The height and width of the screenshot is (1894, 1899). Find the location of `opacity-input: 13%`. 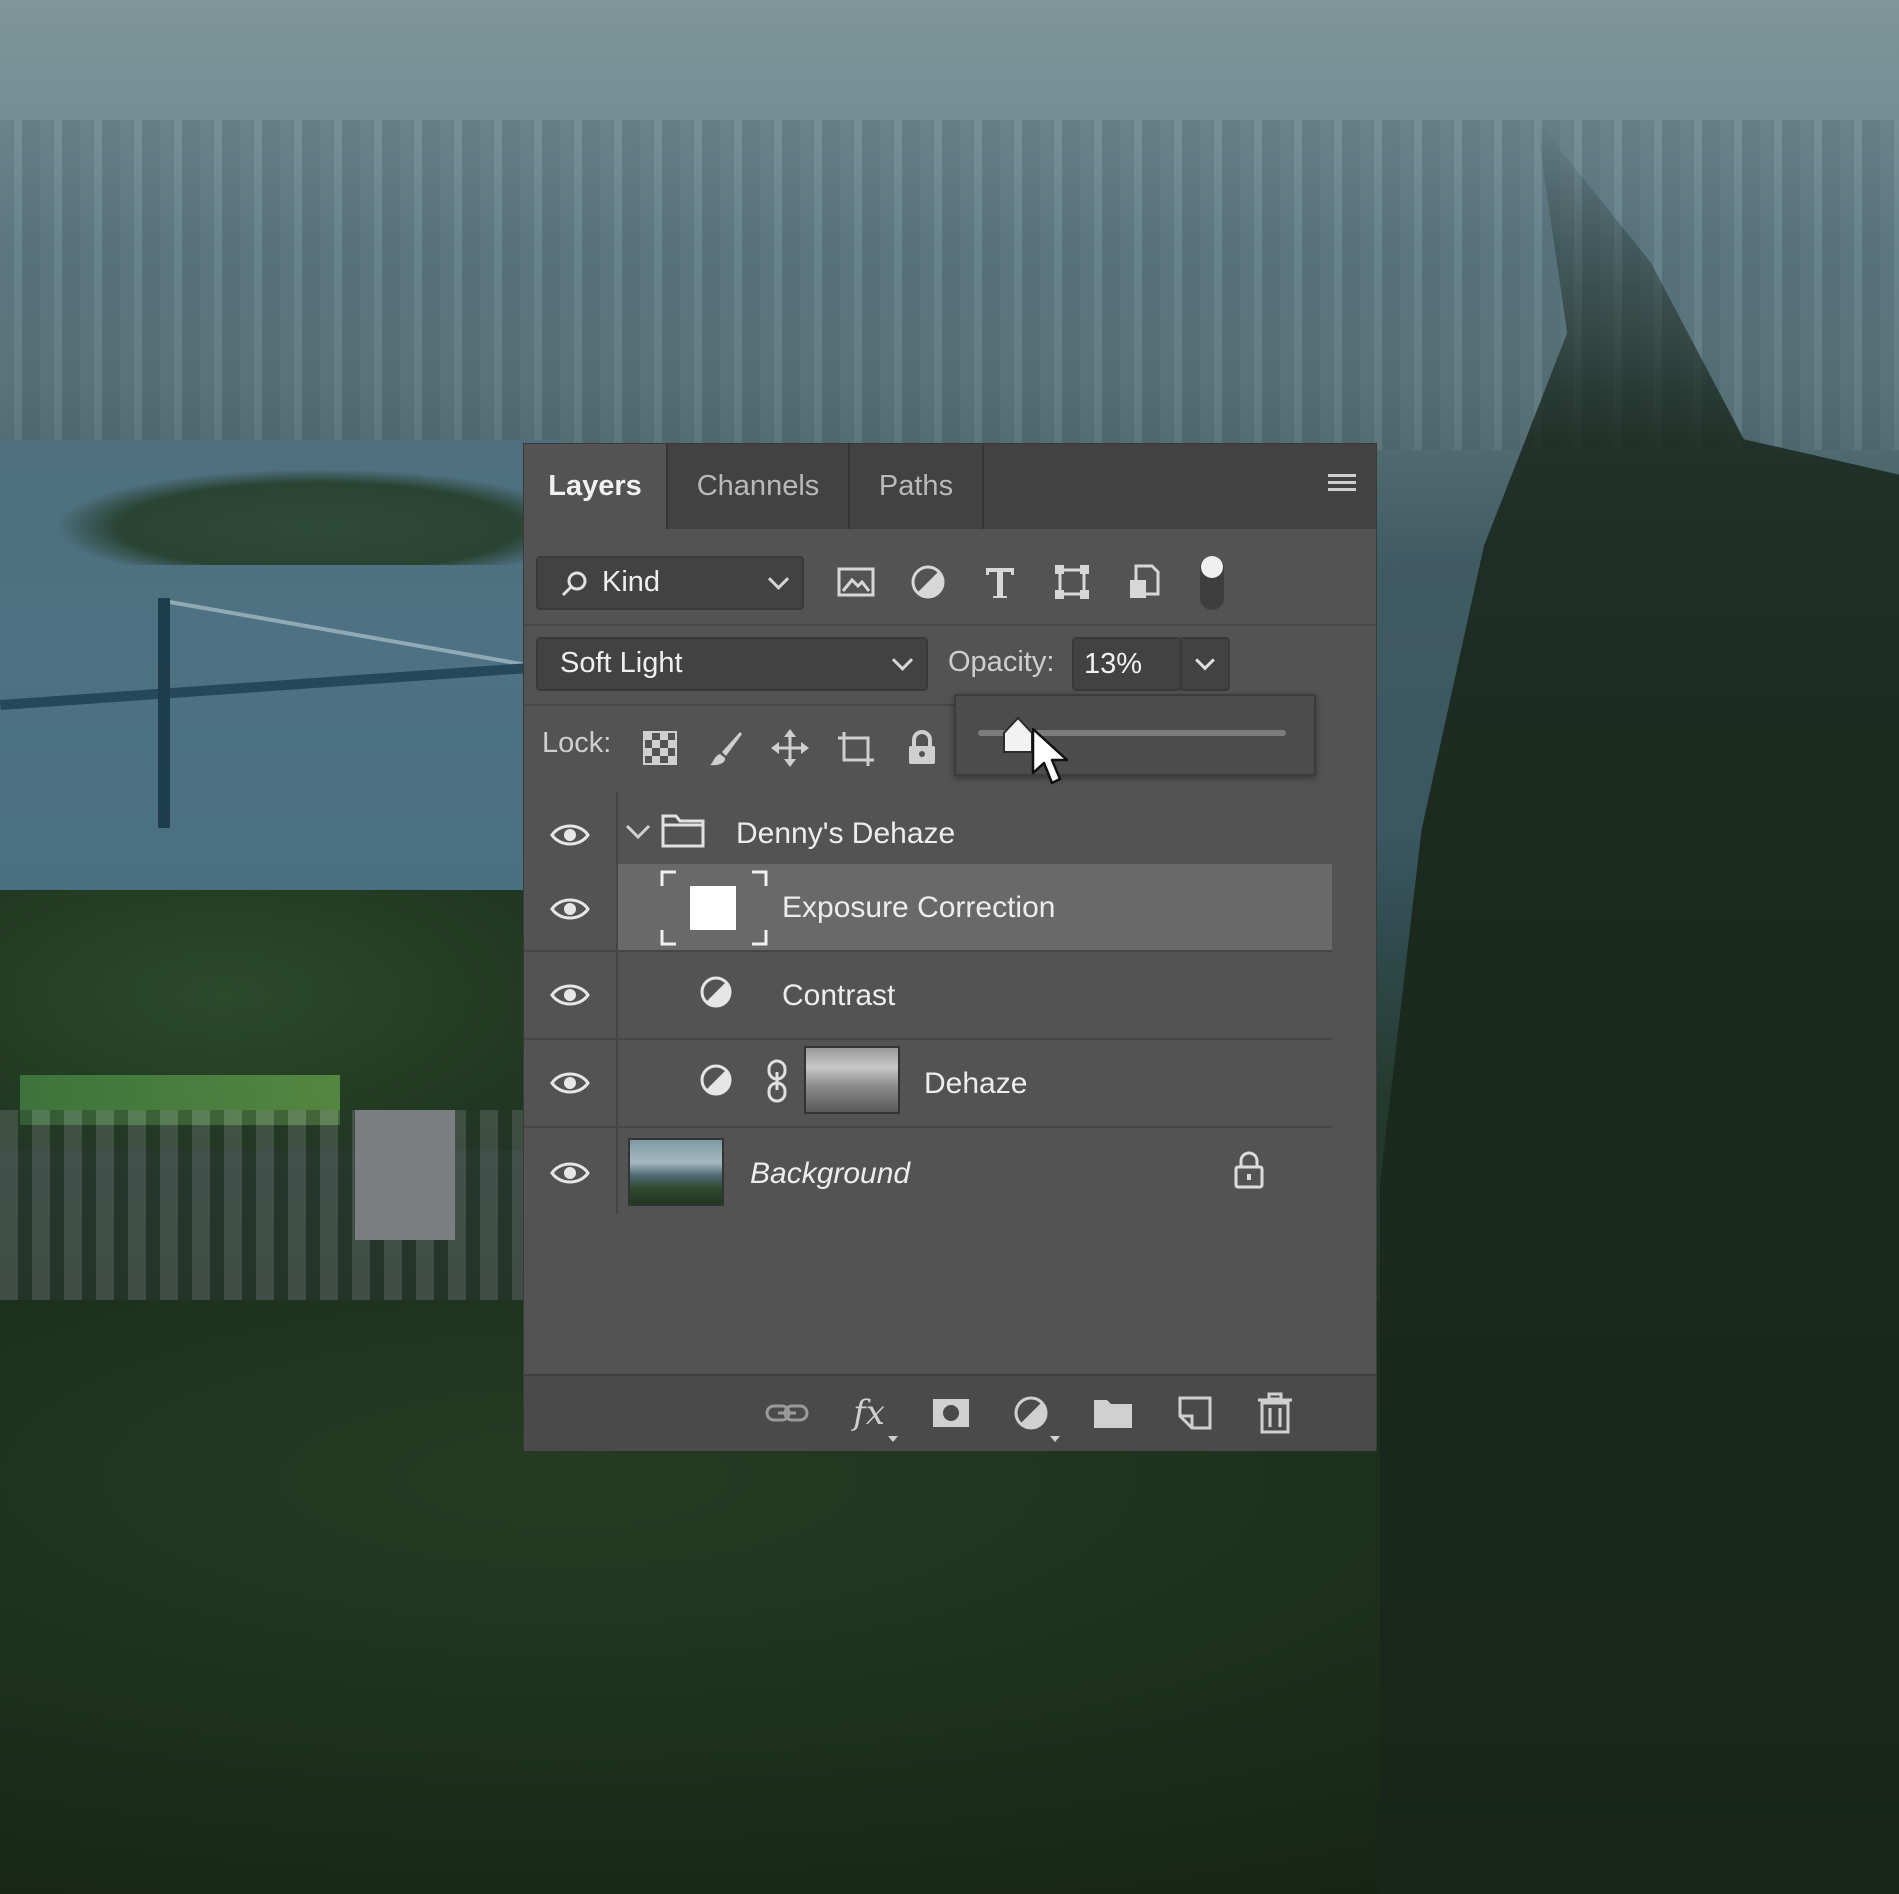

opacity-input: 13% is located at coordinates (1127, 664).